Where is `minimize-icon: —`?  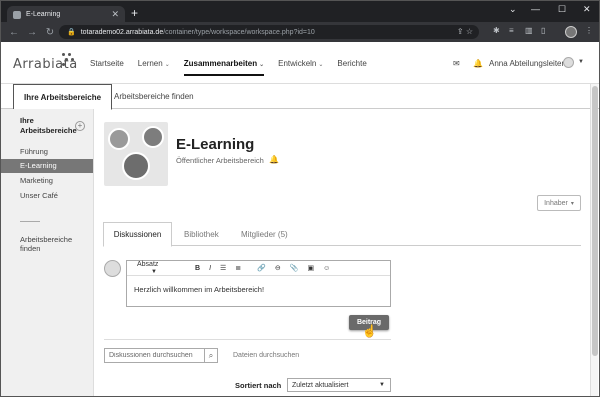
minimize-icon: — is located at coordinates (535, 9).